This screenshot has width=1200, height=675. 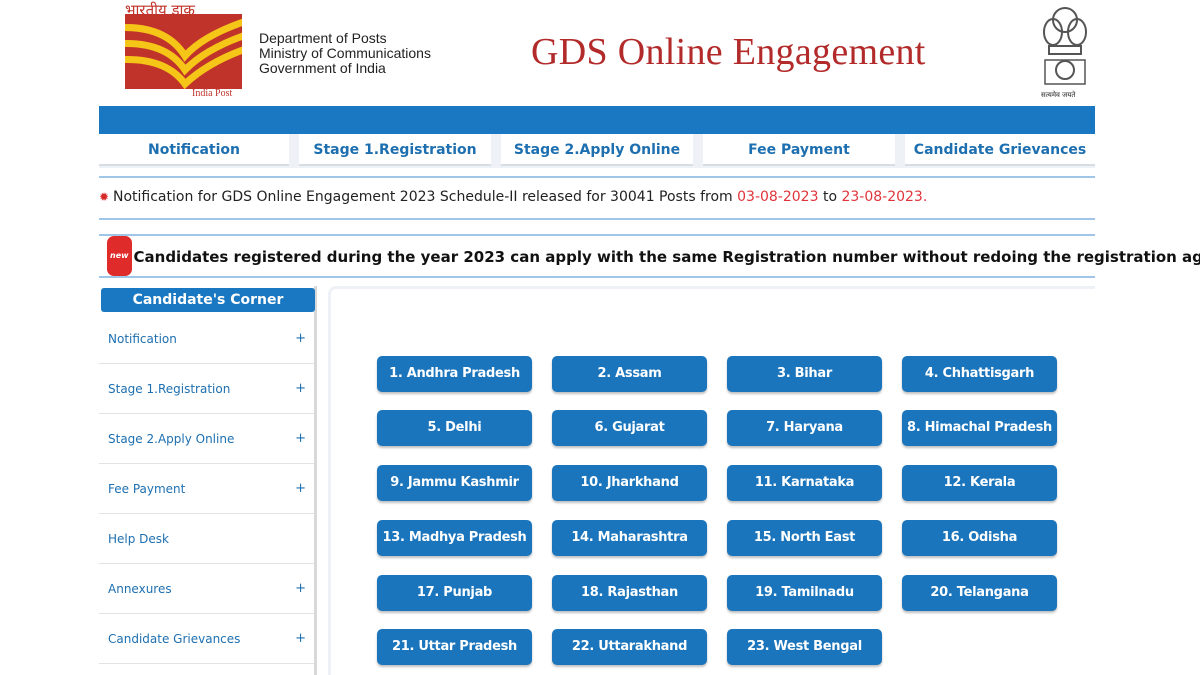 What do you see at coordinates (979, 593) in the screenshot?
I see `state-button-telangana: 20. Telangana` at bounding box center [979, 593].